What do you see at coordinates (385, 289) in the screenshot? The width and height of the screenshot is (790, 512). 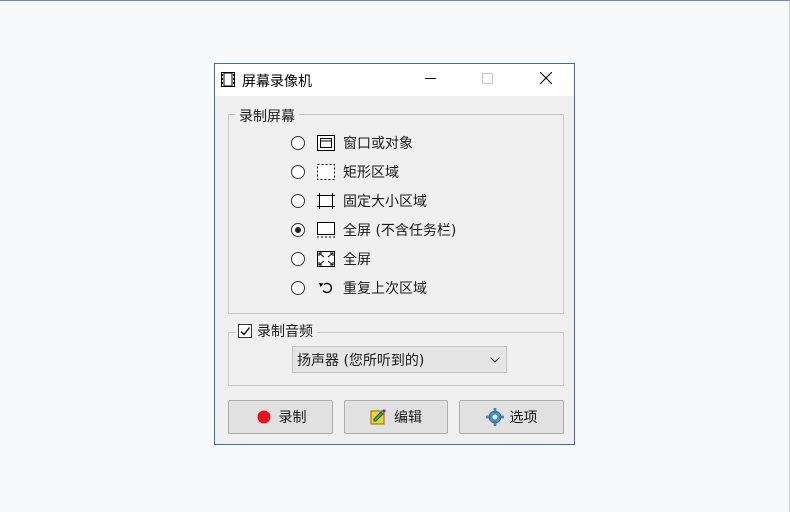 I see `option-label: 重复上次区域` at bounding box center [385, 289].